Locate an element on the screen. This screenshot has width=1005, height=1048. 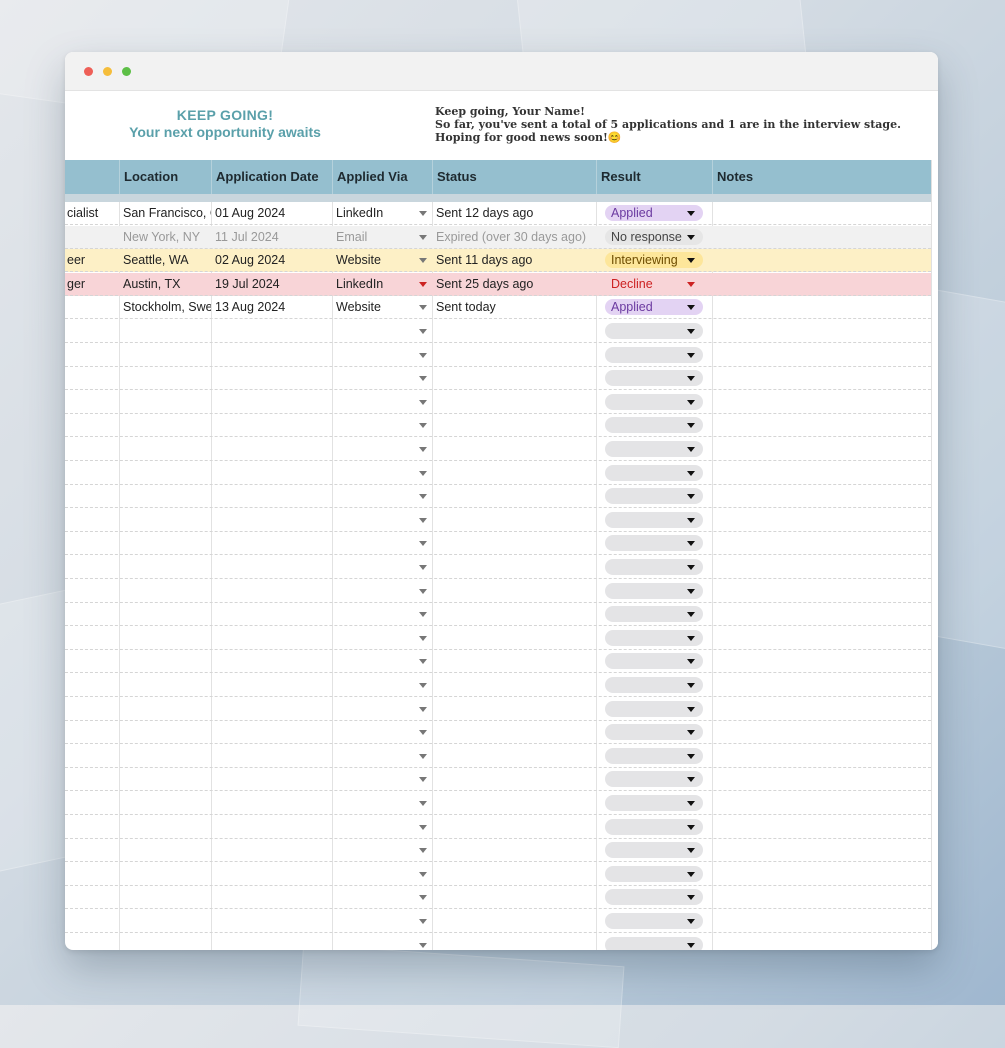
header-cell-result: Result is located at coordinates (654, 177).